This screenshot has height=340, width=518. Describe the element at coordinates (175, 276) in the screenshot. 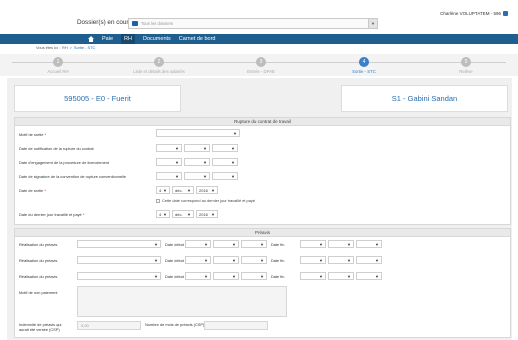

I see `debut-label-3: Date début` at that location.